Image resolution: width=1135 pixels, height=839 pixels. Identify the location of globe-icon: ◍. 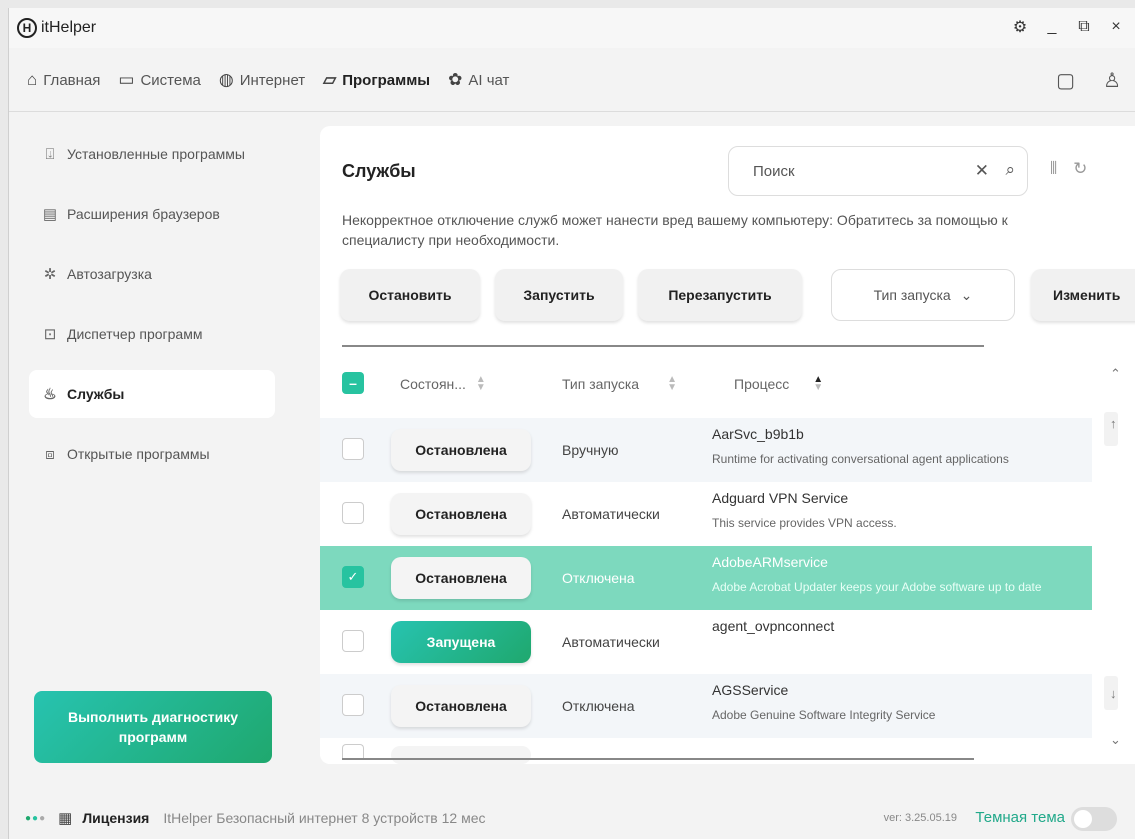
(226, 79).